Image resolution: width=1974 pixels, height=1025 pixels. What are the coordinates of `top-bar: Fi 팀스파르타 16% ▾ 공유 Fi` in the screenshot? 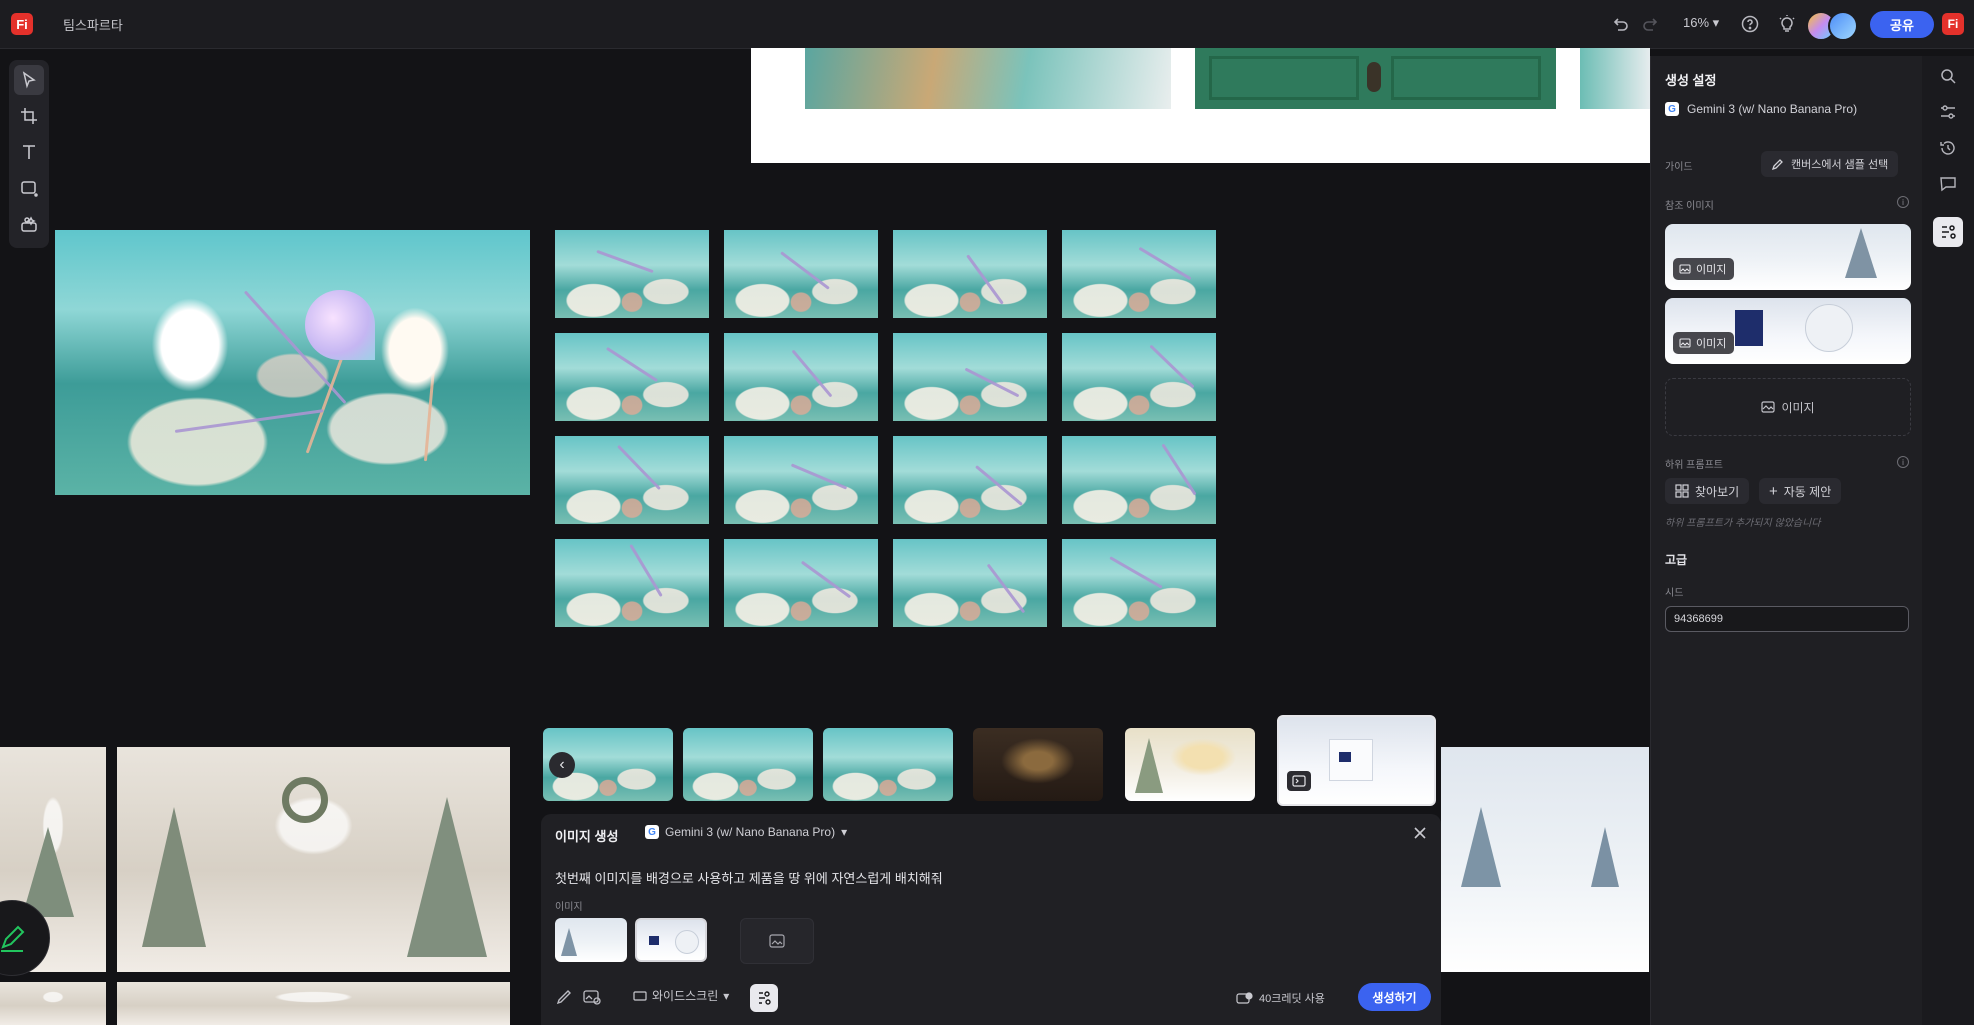 It's located at (987, 24).